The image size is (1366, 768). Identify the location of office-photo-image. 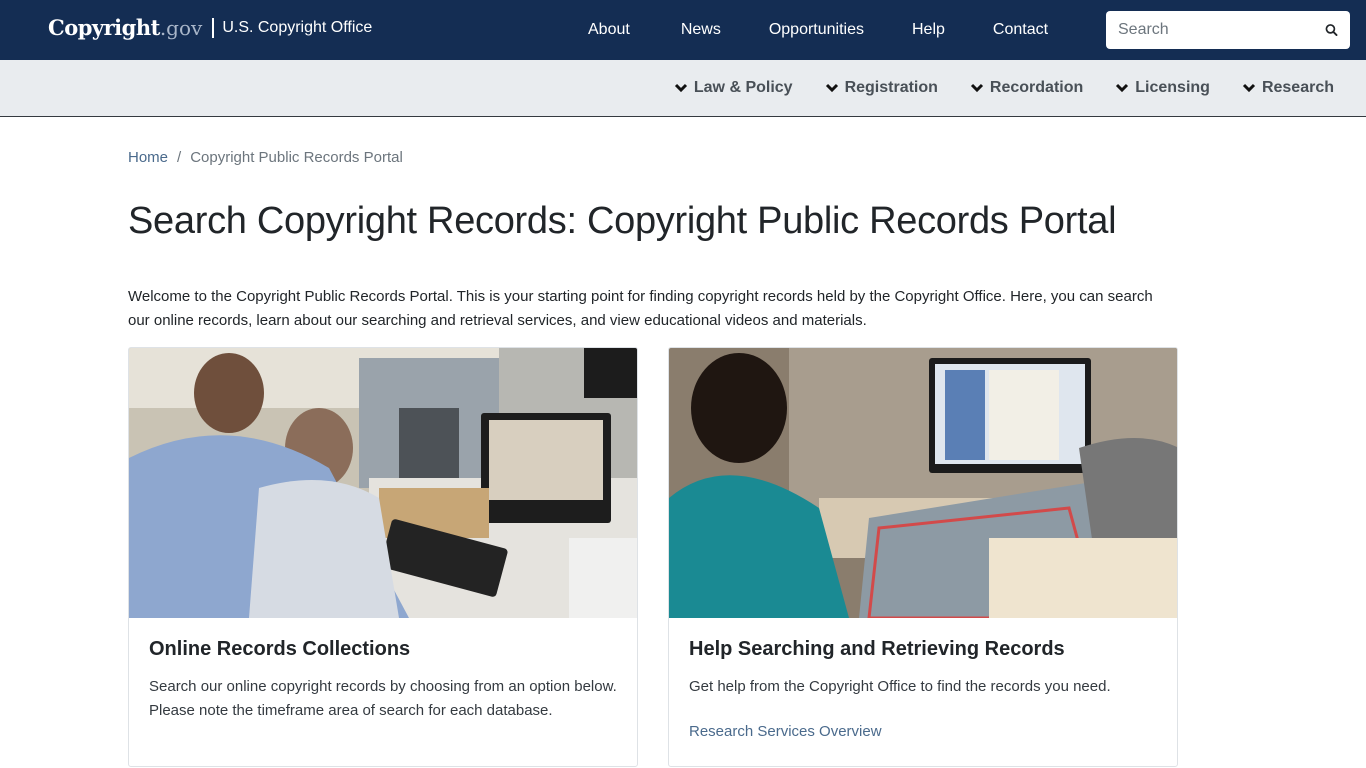
(383, 483).